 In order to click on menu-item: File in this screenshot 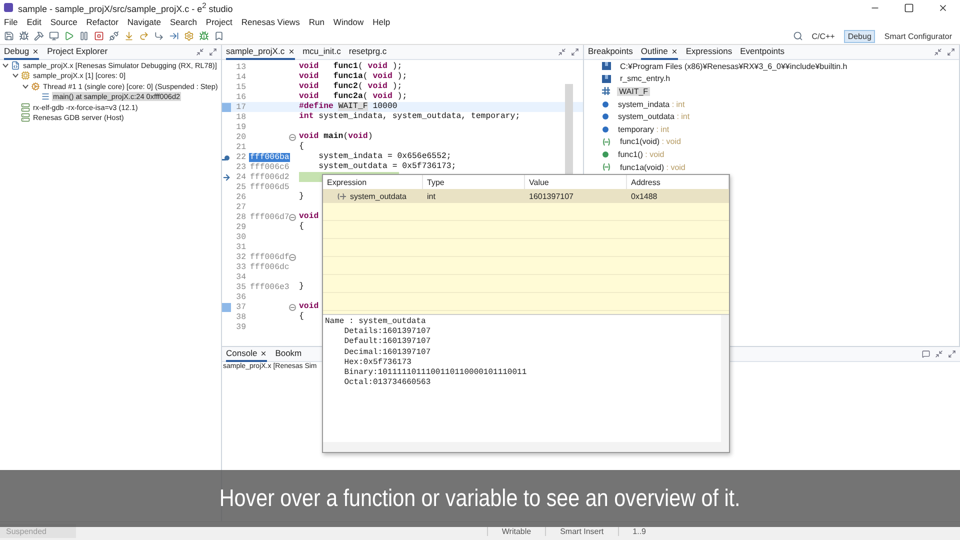, I will do `click(11, 21)`.